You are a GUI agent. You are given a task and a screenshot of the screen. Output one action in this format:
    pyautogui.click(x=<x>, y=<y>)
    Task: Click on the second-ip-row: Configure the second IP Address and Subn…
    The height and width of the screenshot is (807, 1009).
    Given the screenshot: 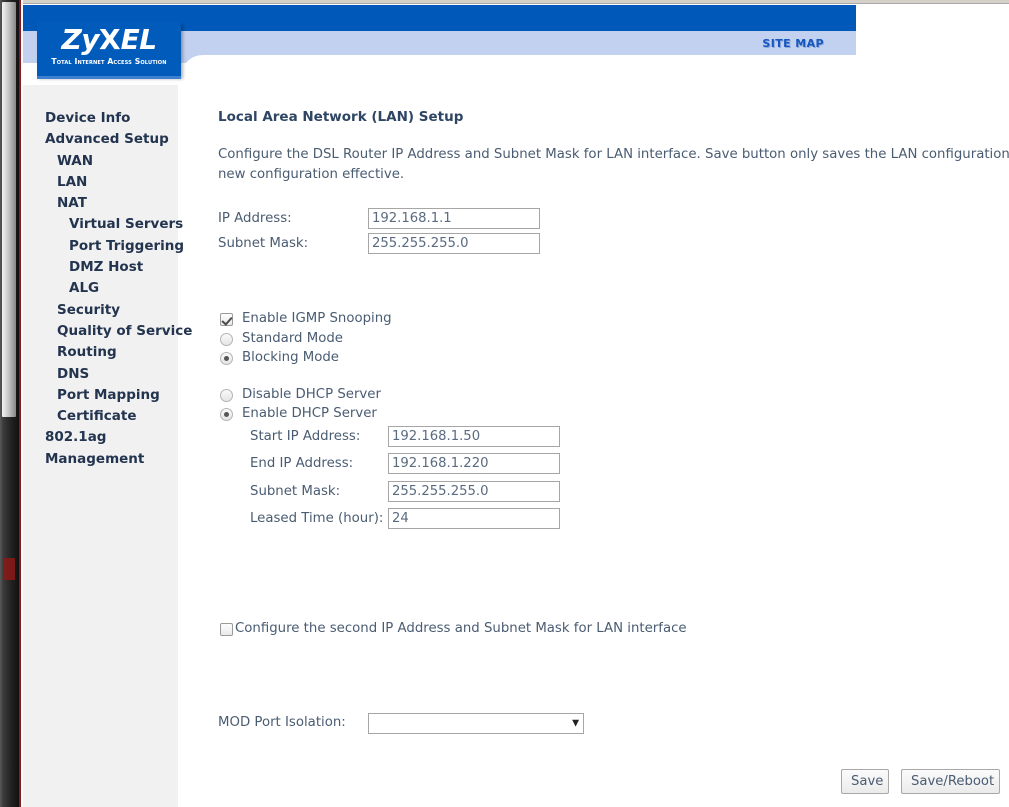 What is the action you would take?
    pyautogui.click(x=453, y=629)
    